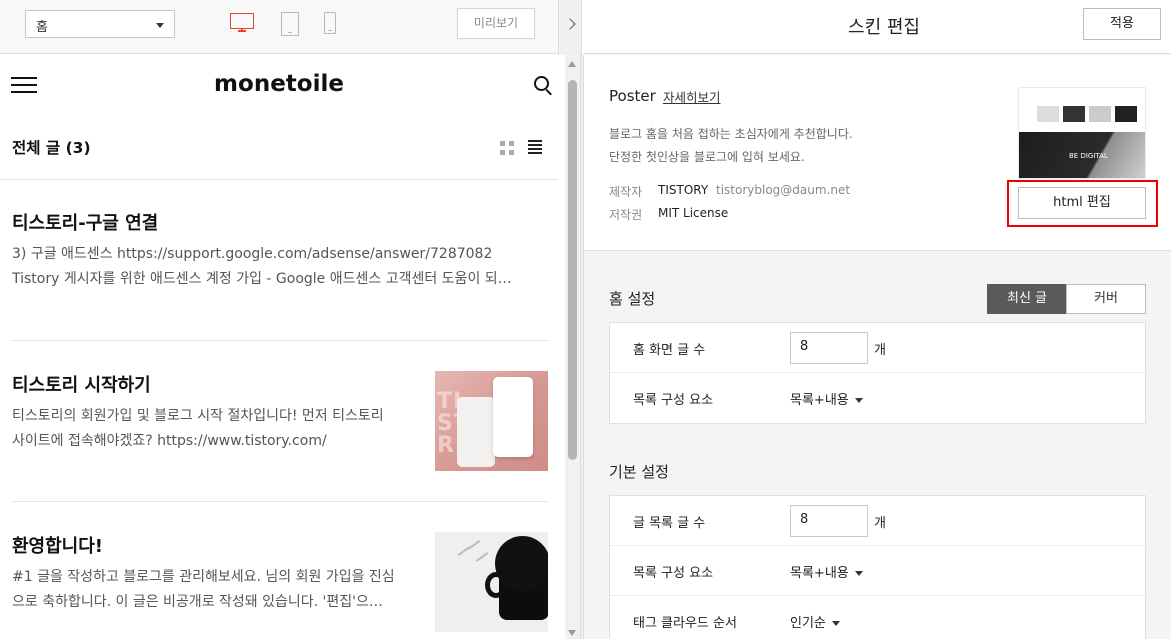 This screenshot has width=1171, height=639. I want to click on mobile-view-icon, so click(330, 23).